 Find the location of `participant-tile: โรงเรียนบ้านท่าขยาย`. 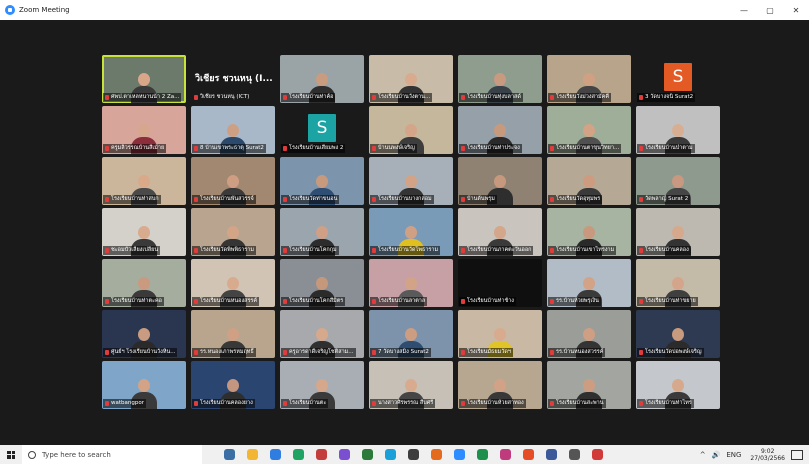

participant-tile: โรงเรียนบ้านท่าขยาย is located at coordinates (678, 283).